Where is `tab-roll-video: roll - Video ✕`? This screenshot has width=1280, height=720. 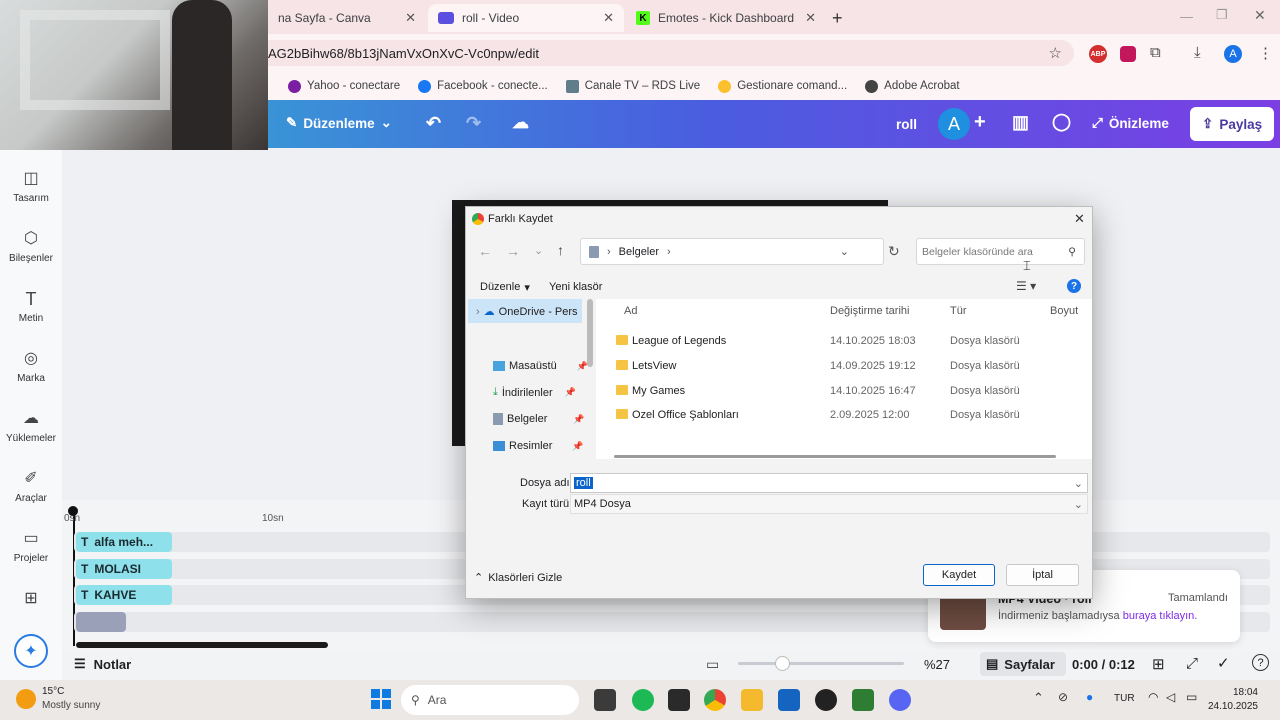 tab-roll-video: roll - Video ✕ is located at coordinates (526, 18).